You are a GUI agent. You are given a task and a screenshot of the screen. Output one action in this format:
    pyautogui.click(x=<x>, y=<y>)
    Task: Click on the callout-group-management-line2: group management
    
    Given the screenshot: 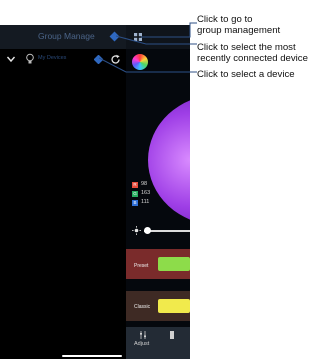 What is the action you would take?
    pyautogui.click(x=239, y=30)
    